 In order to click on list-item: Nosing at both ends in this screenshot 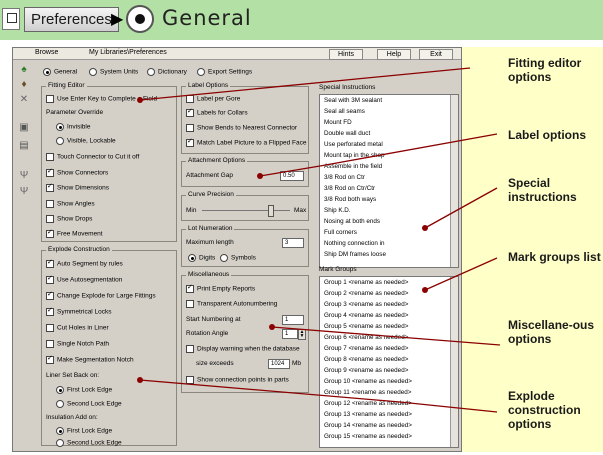, I will do `click(389, 221)`.